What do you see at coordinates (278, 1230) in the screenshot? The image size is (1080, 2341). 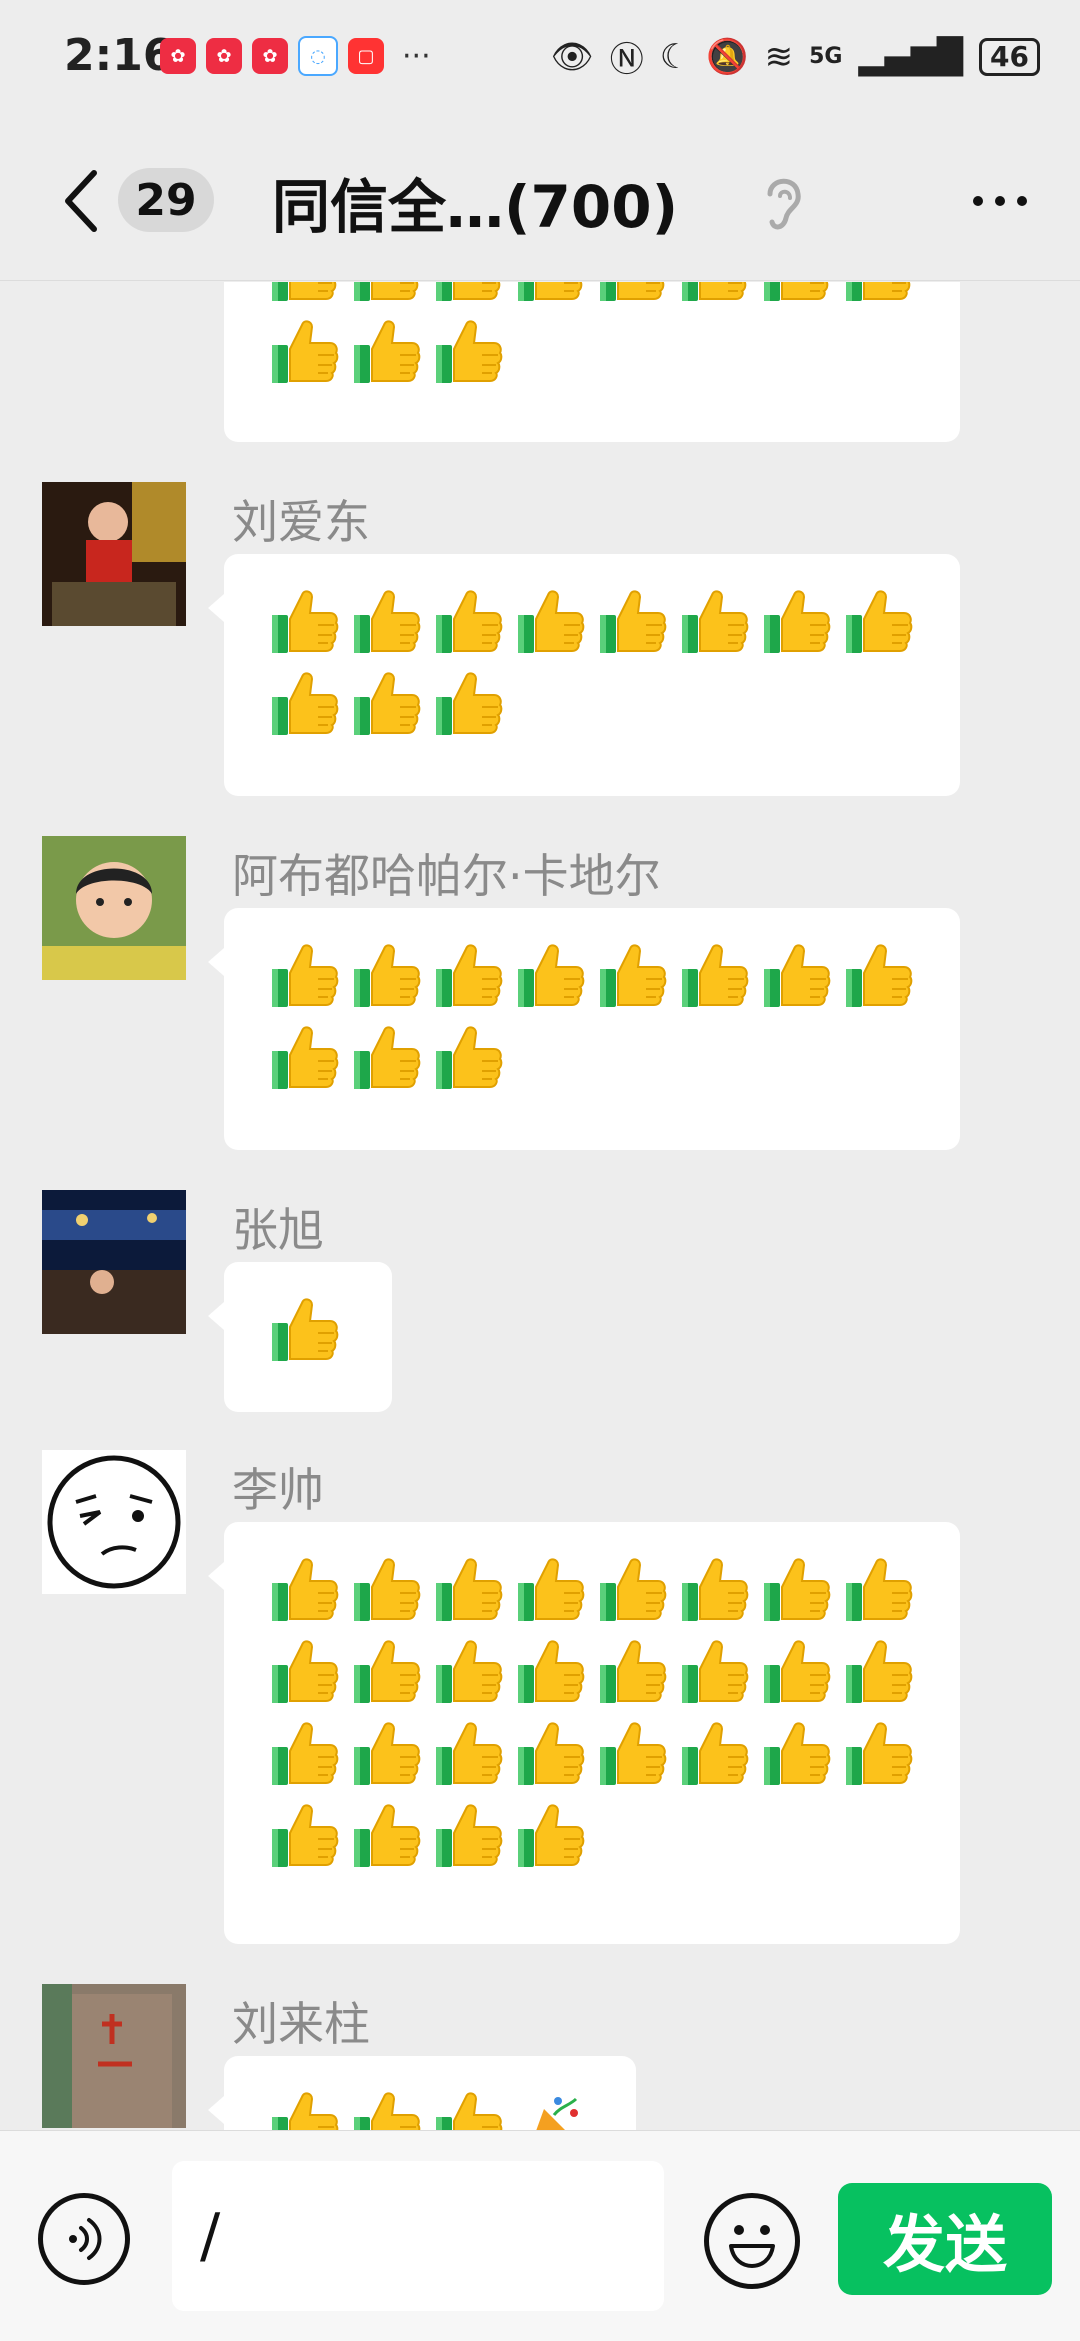 I see `sender-name: 张旭` at bounding box center [278, 1230].